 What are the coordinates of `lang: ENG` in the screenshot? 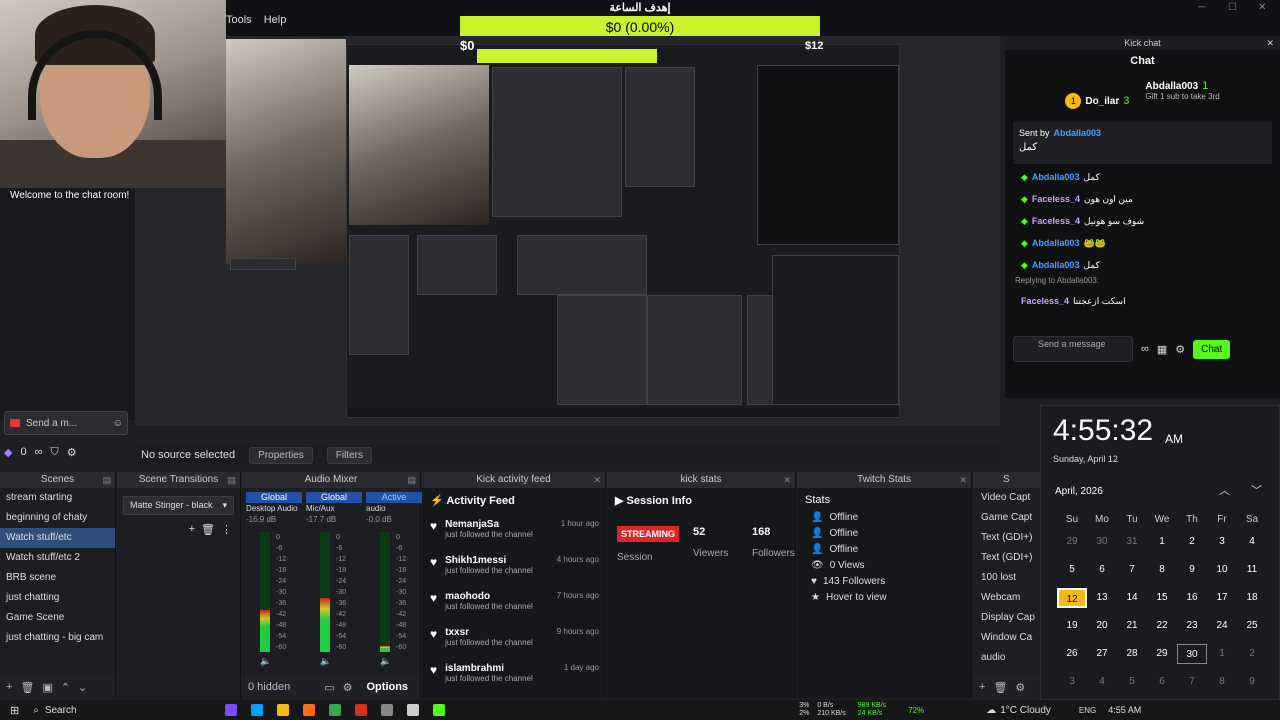 It's located at (1087, 710).